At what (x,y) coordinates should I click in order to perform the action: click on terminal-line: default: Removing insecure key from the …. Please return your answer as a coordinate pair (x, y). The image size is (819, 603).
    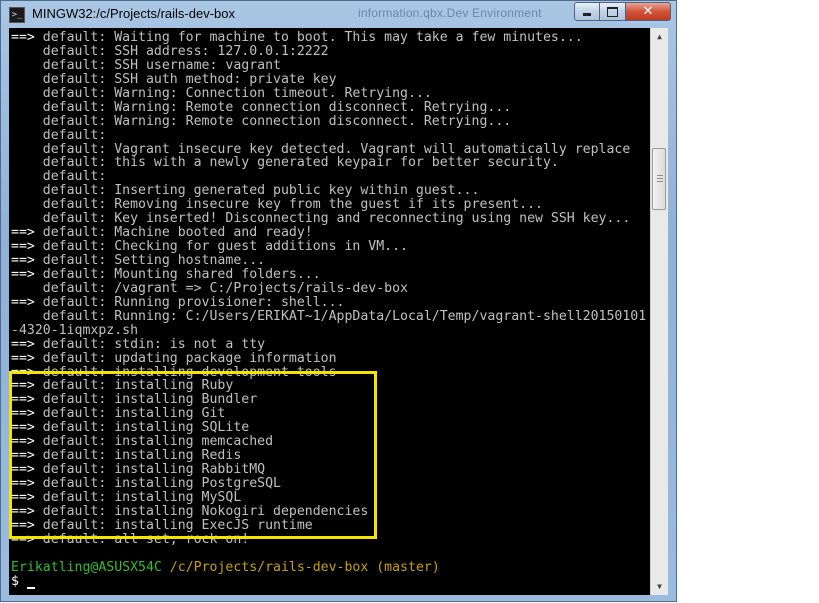
    Looking at the image, I should click on (328, 205).